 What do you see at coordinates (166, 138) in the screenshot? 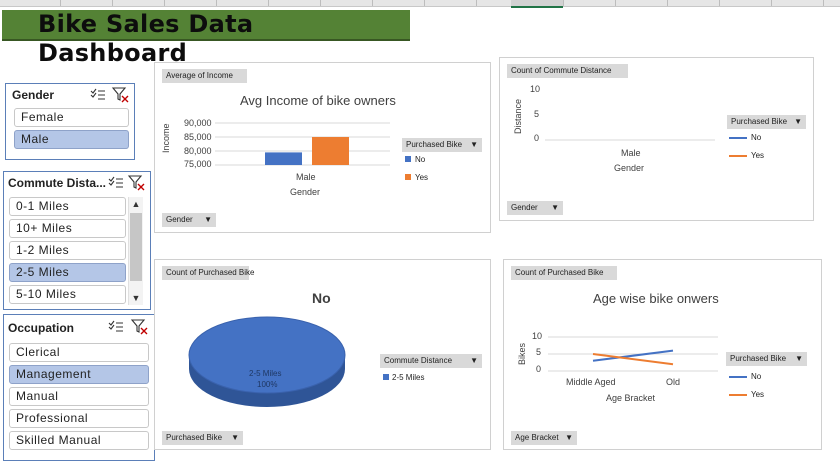
I see `y-axis-label: Income` at bounding box center [166, 138].